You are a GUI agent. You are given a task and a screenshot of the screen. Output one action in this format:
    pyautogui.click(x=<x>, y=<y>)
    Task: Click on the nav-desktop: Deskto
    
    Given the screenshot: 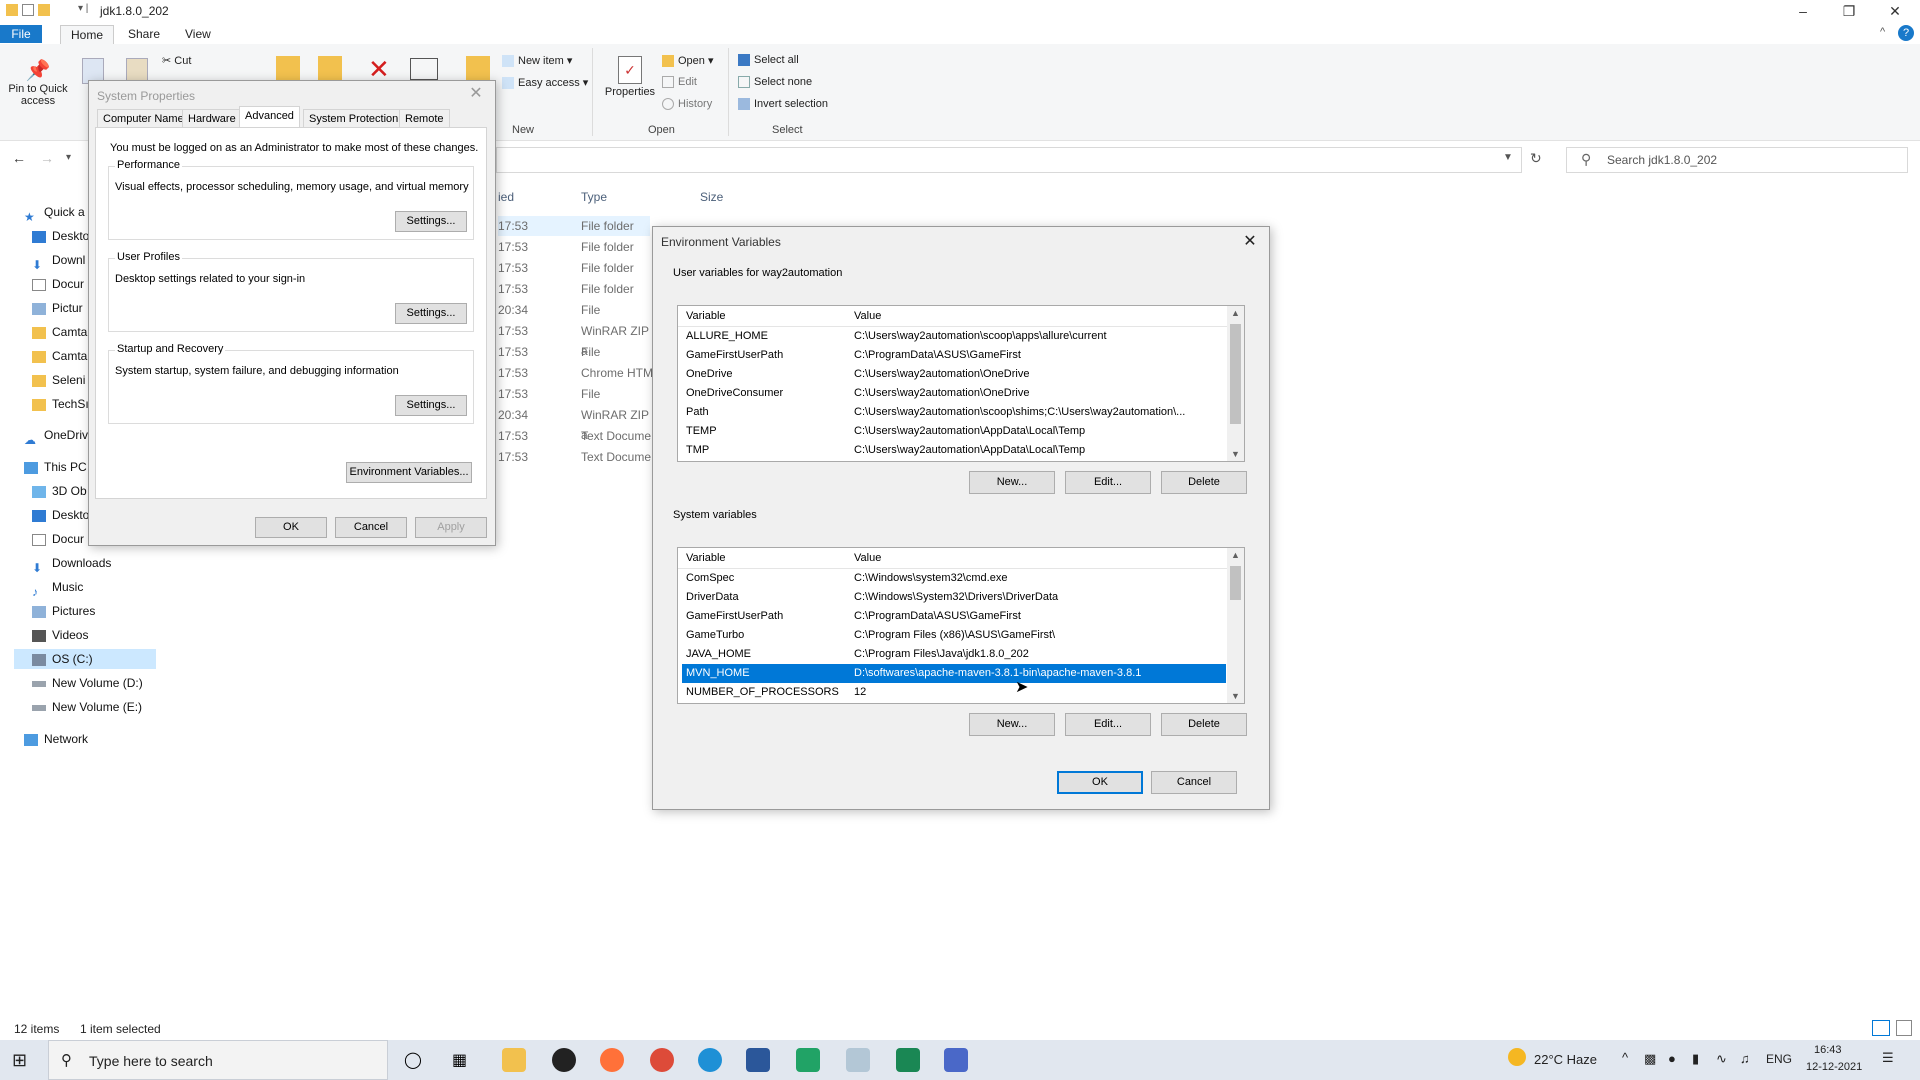 What is the action you would take?
    pyautogui.click(x=60, y=236)
    